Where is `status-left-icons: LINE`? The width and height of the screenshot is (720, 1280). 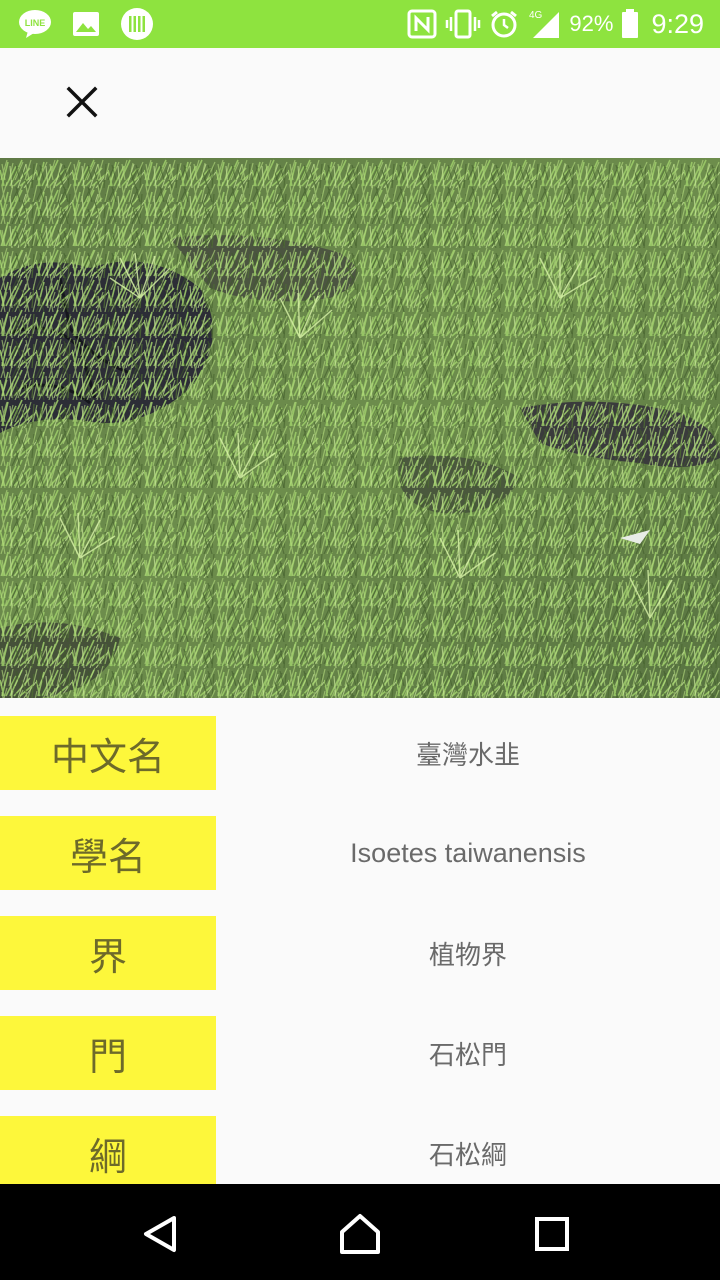 status-left-icons: LINE is located at coordinates (77, 24).